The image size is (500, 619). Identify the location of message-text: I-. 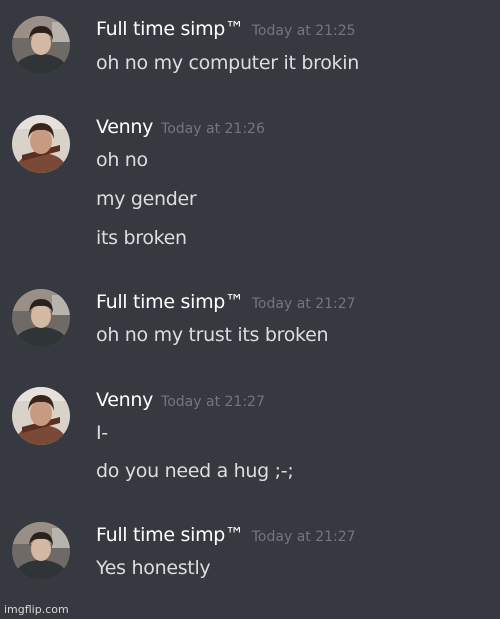
(102, 433).